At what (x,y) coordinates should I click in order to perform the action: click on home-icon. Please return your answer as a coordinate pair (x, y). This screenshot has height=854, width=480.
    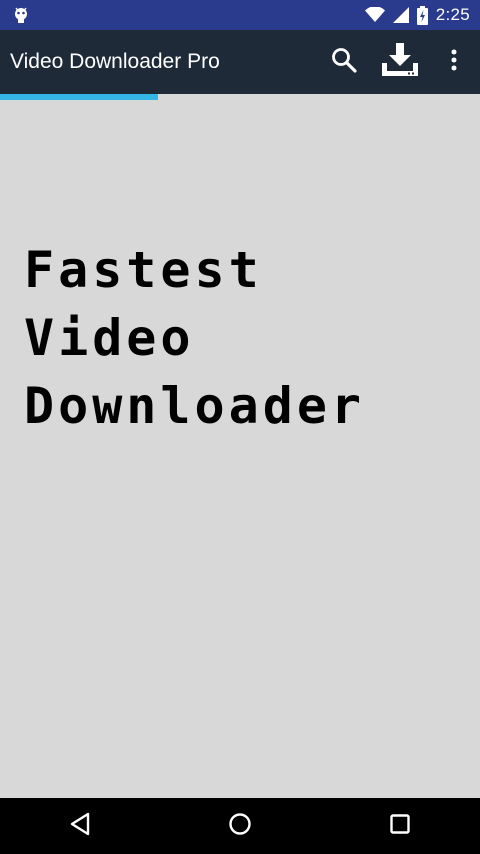
    Looking at the image, I should click on (240, 826).